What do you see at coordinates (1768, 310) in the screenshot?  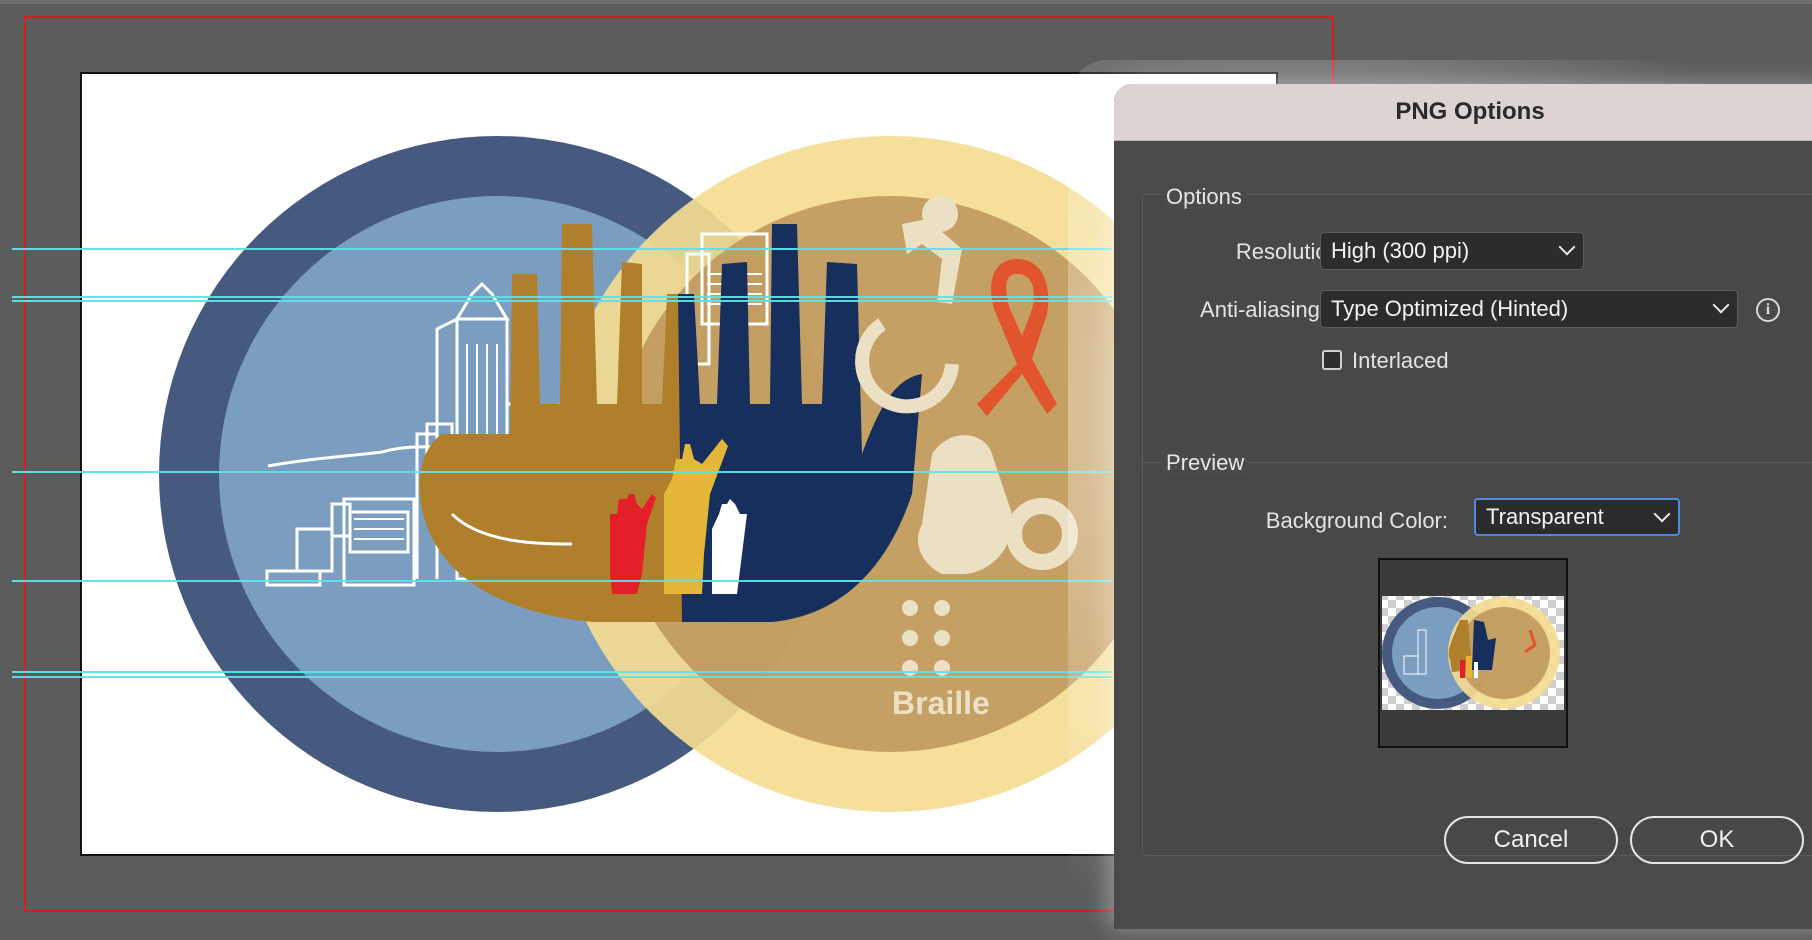 I see `info-icon: i` at bounding box center [1768, 310].